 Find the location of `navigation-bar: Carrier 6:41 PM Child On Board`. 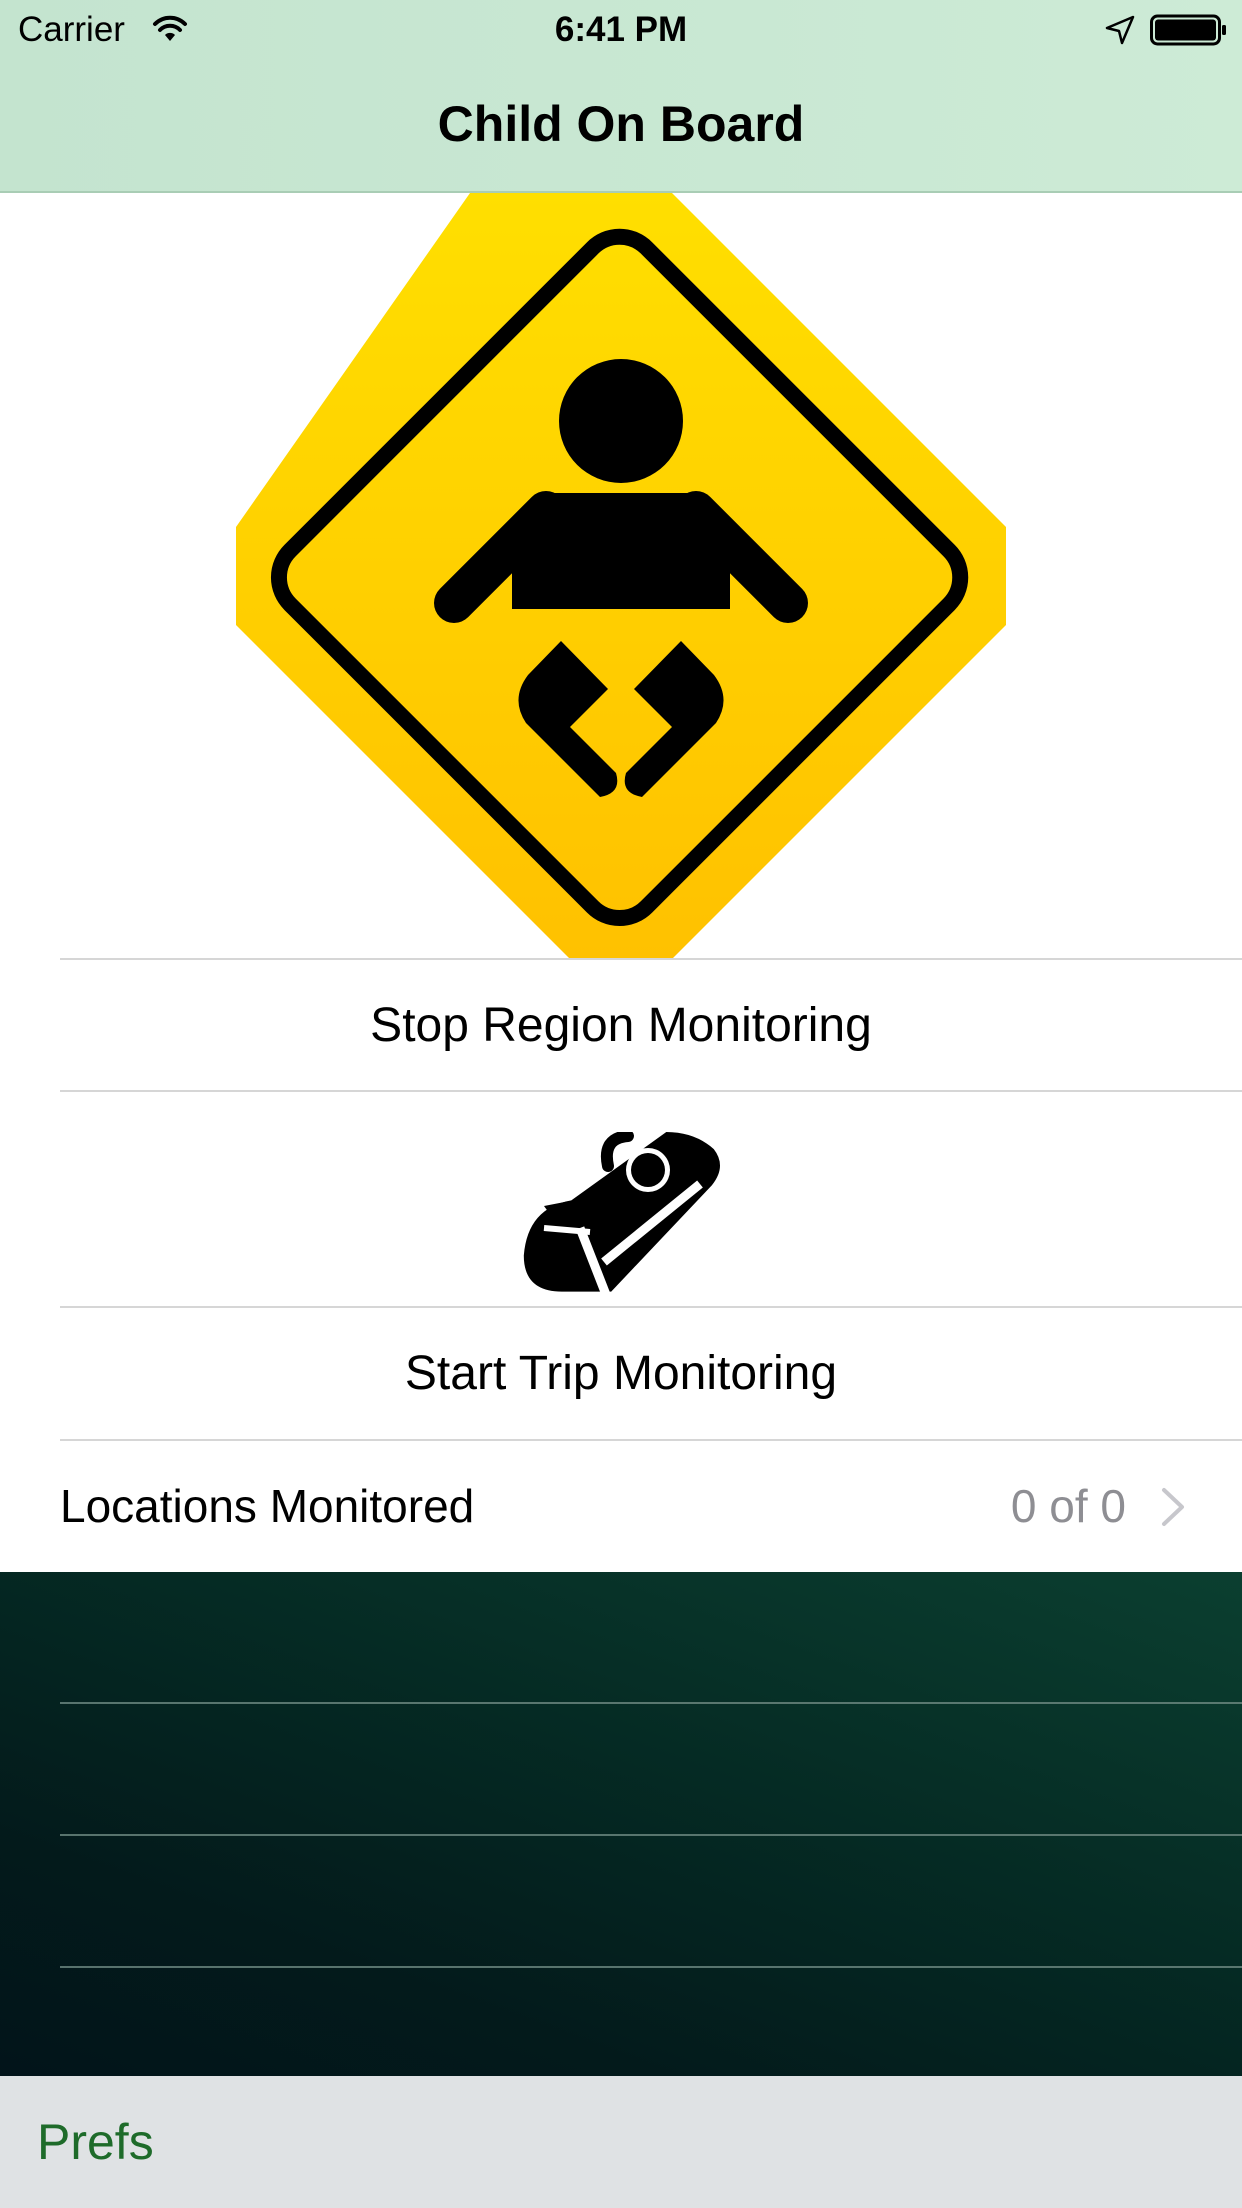

navigation-bar: Carrier 6:41 PM Child On Board is located at coordinates (621, 96).